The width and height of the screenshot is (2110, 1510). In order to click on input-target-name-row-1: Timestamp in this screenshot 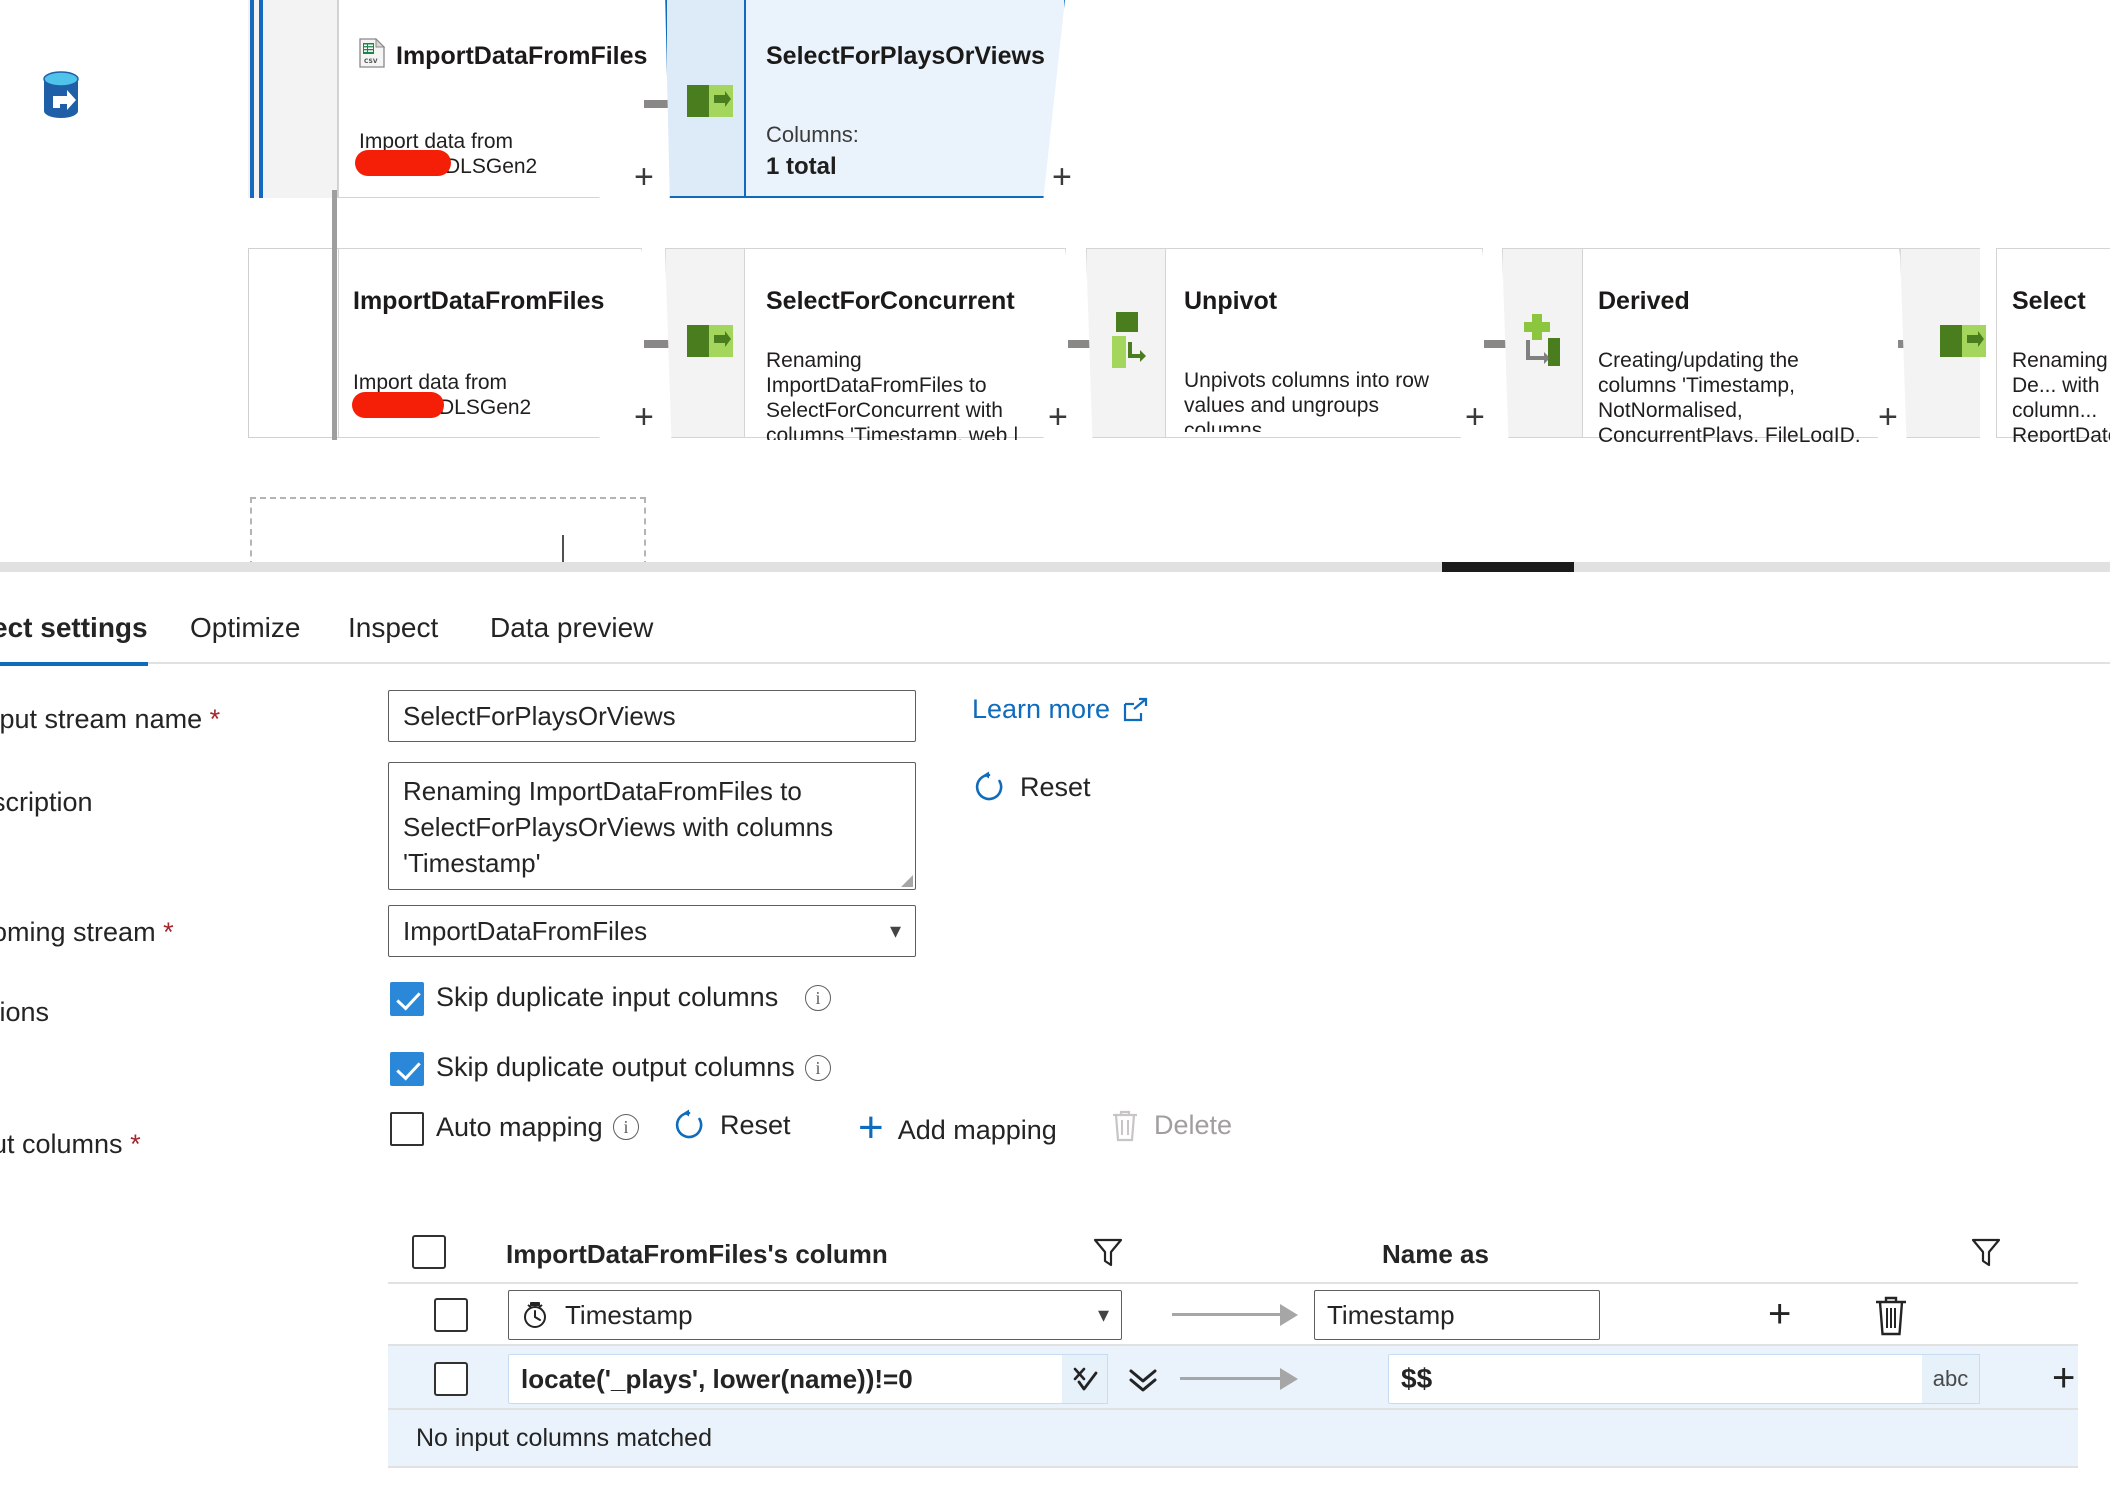, I will do `click(1457, 1315)`.